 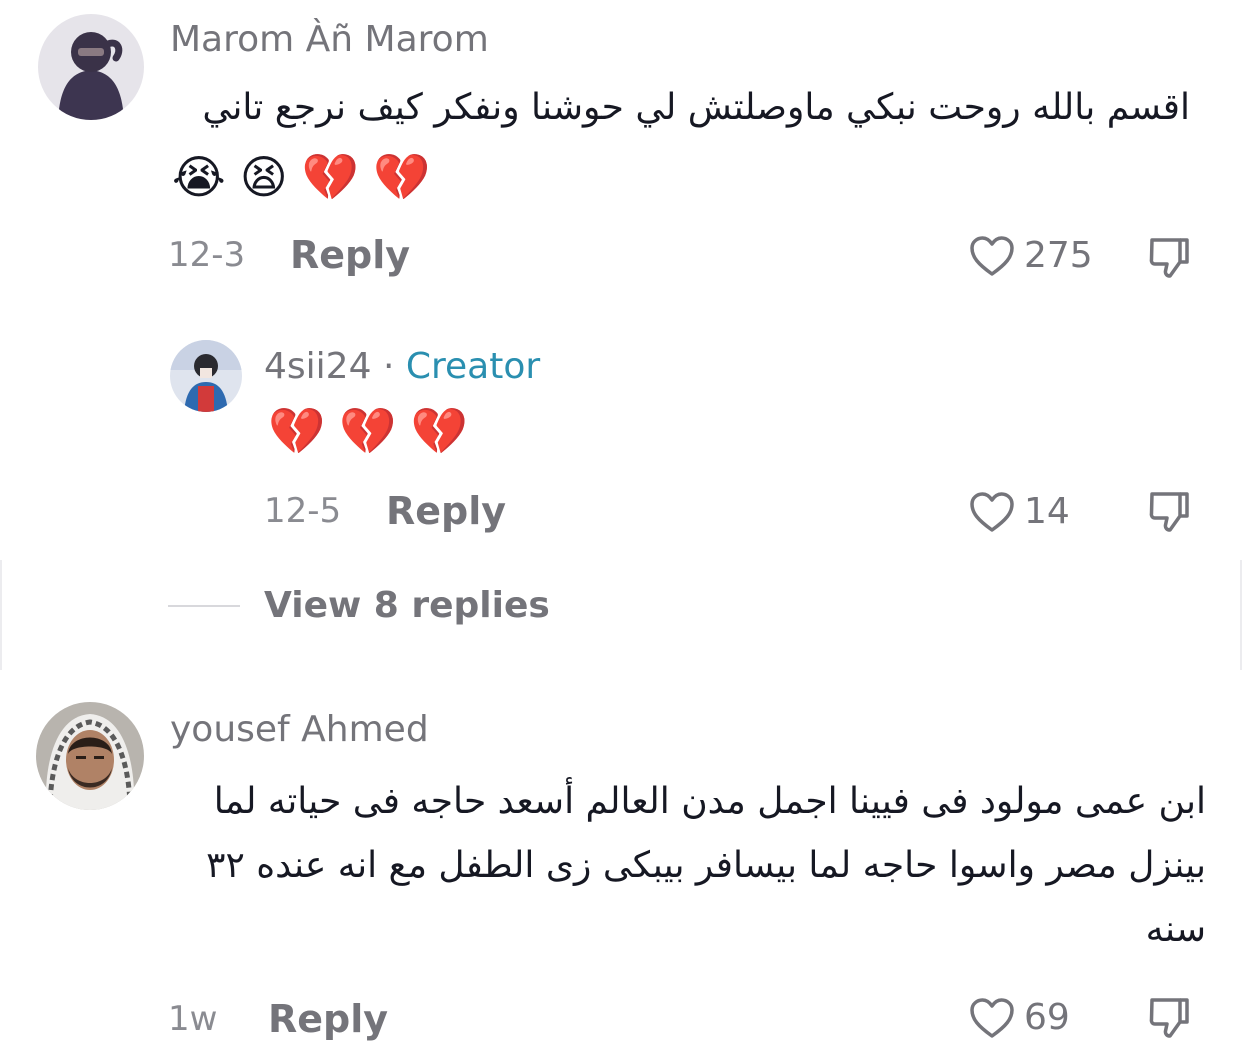 I want to click on loudly-crying-face-emoji: 😭, so click(x=199, y=177).